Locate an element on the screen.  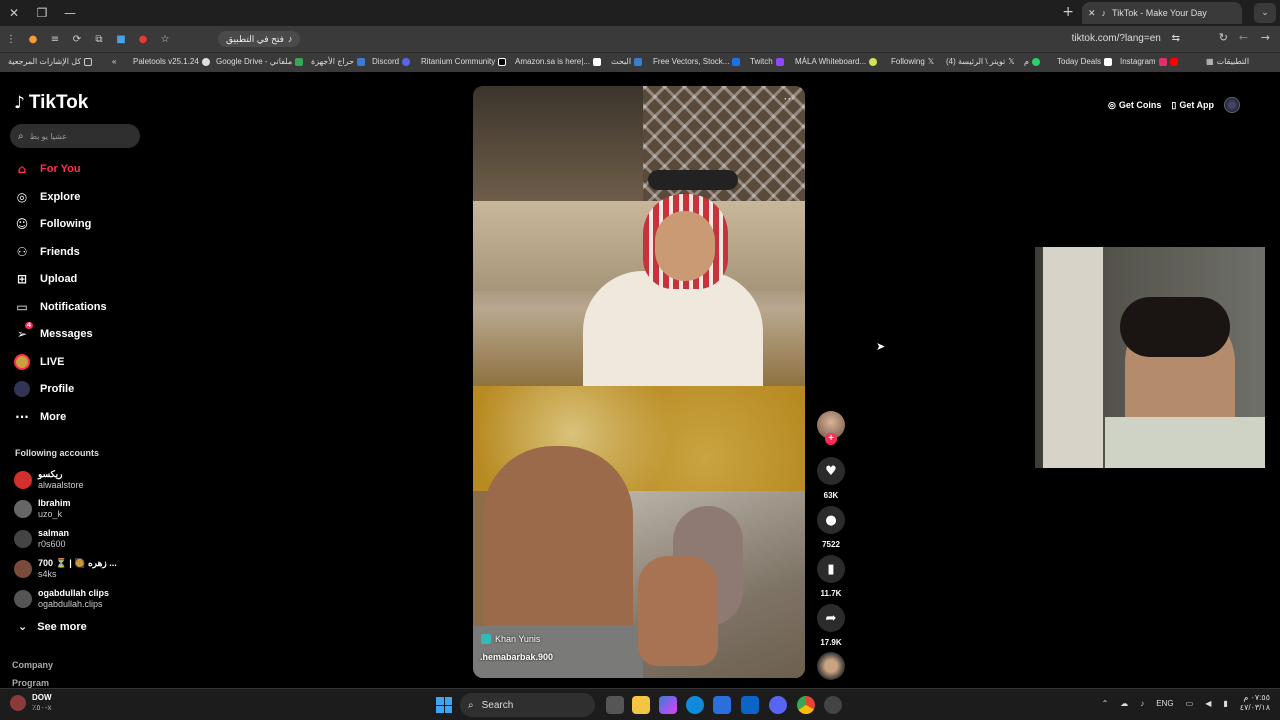
bookmark-twitch: Twitch is located at coordinates (767, 61).